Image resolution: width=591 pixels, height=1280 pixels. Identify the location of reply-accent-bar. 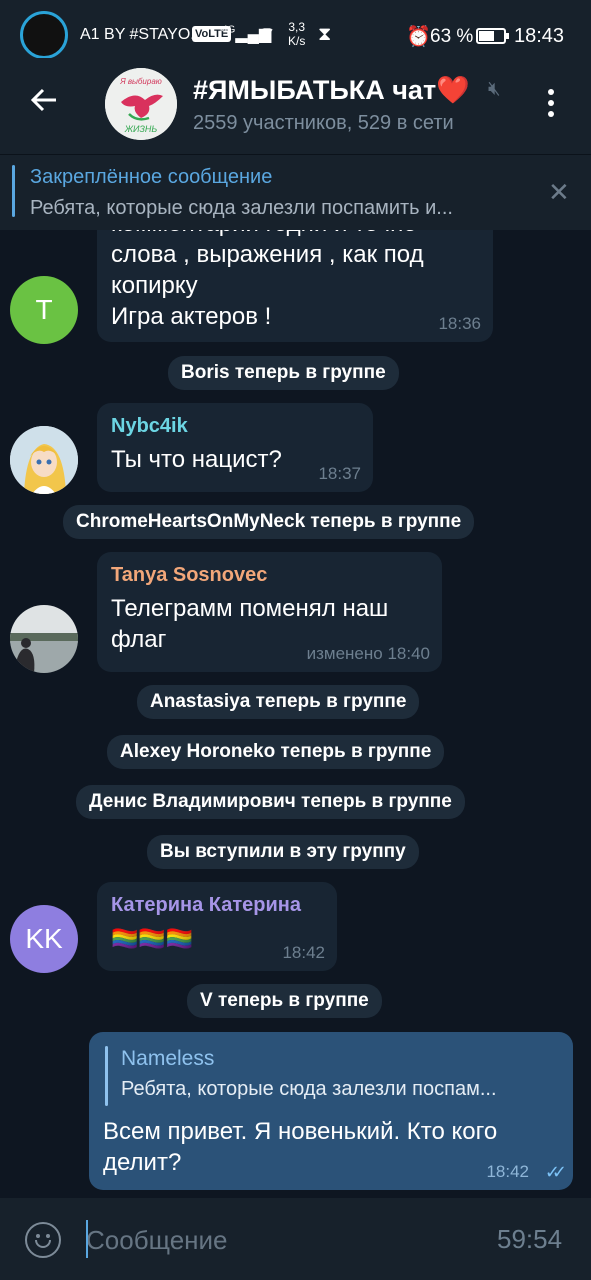
(106, 1076).